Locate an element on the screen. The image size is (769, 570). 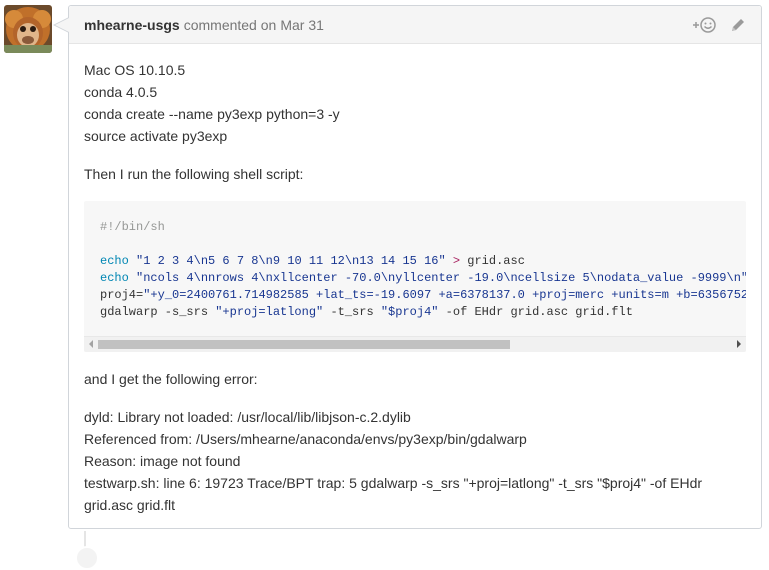
code-string: "$proj4" is located at coordinates (409, 312).